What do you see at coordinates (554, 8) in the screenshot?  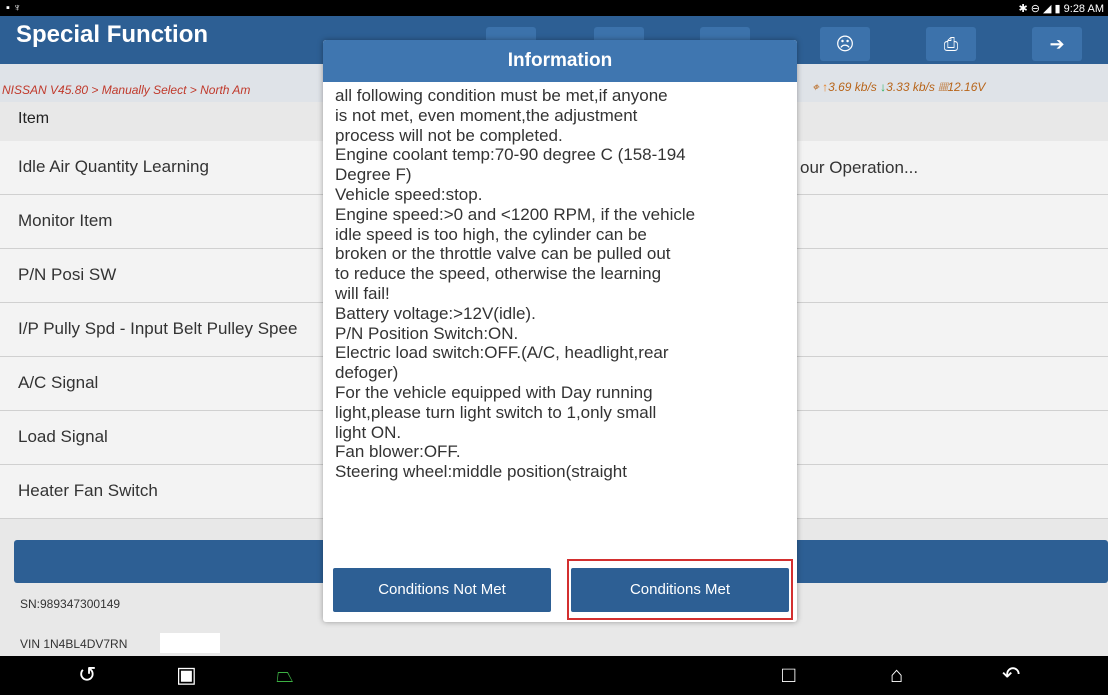 I see `status-bar: ▪ ♆ ✱ ⊖ ◢ ▮ 9:28 AM` at bounding box center [554, 8].